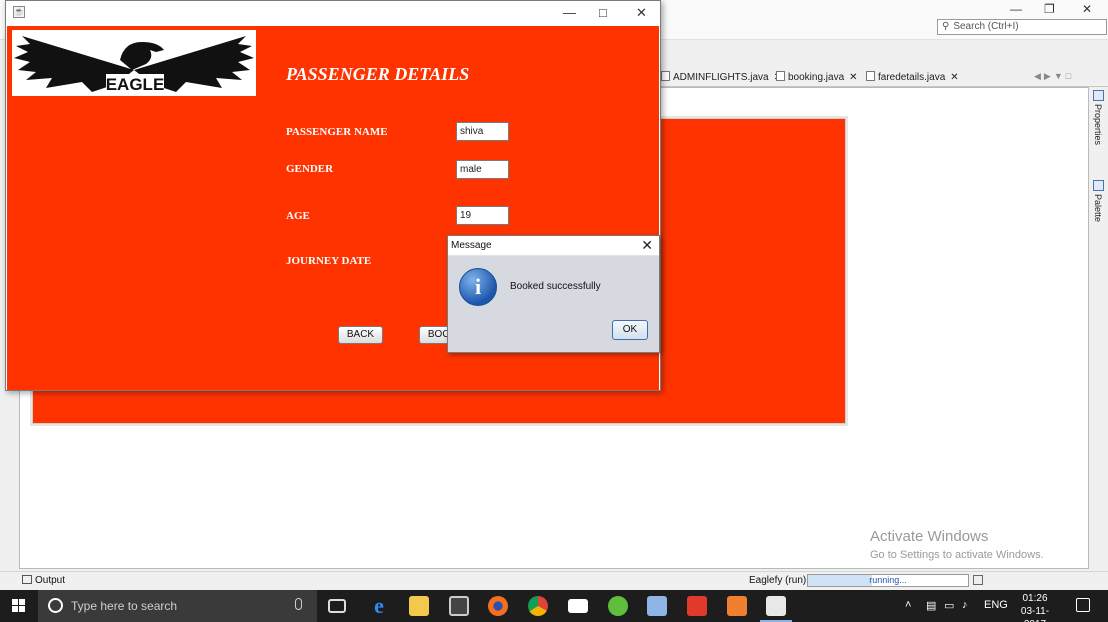 This screenshot has height=622, width=1108. I want to click on xampp-icon, so click(737, 606).